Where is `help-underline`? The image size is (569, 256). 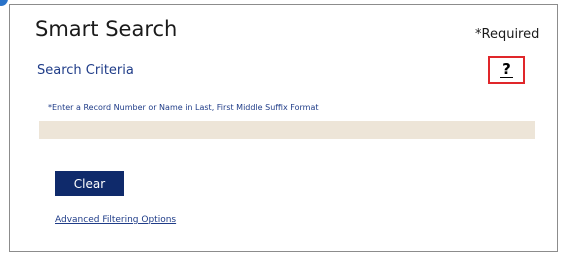 help-underline is located at coordinates (506, 77).